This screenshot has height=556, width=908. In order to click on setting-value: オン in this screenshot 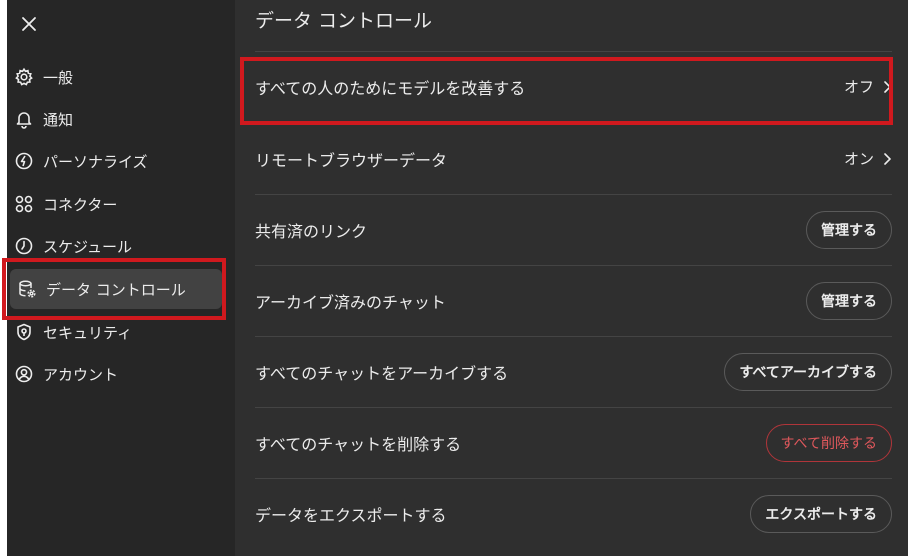, I will do `click(858, 159)`.